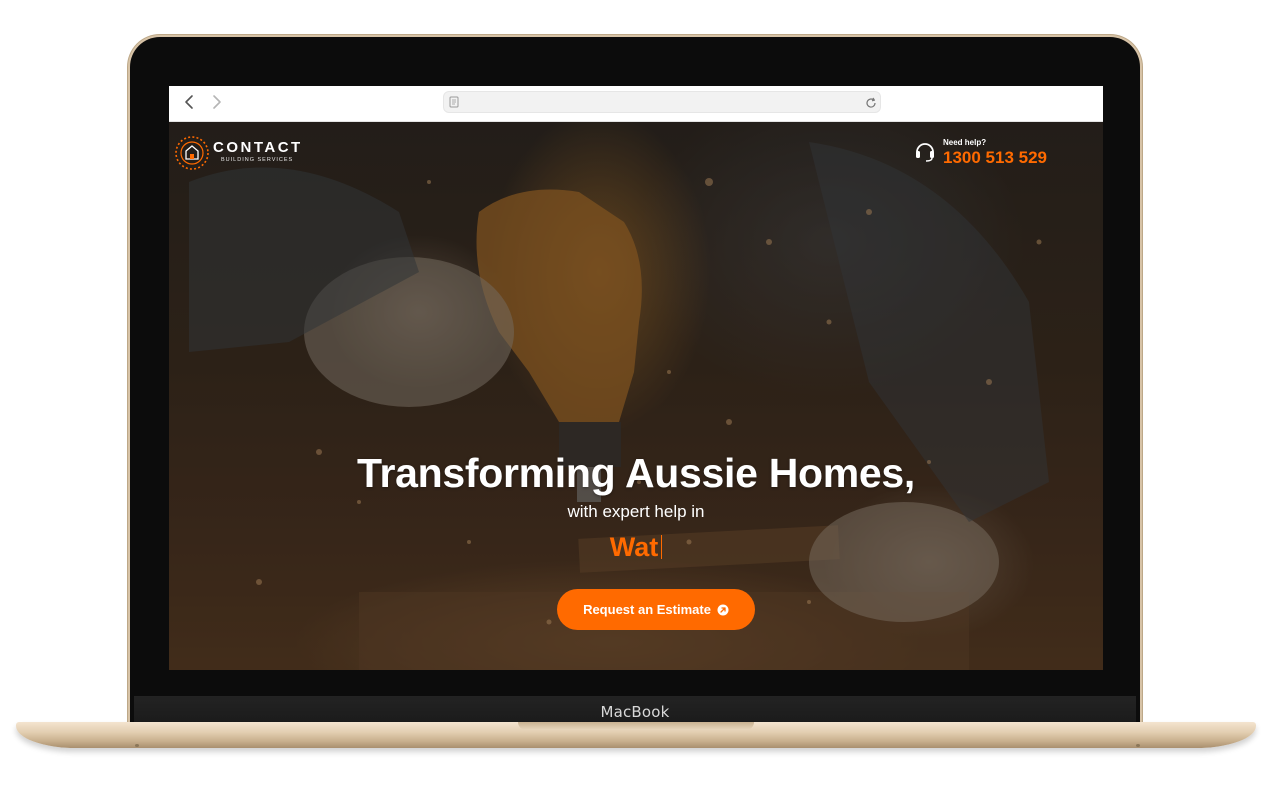 This screenshot has height=787, width=1280. What do you see at coordinates (965, 142) in the screenshot?
I see `help-label: Need help?` at bounding box center [965, 142].